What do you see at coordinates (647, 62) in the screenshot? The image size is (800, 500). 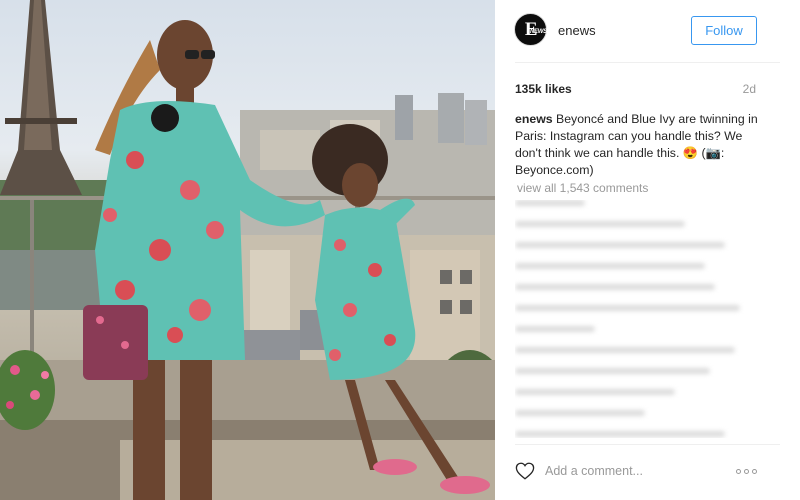 I see `header-divider` at bounding box center [647, 62].